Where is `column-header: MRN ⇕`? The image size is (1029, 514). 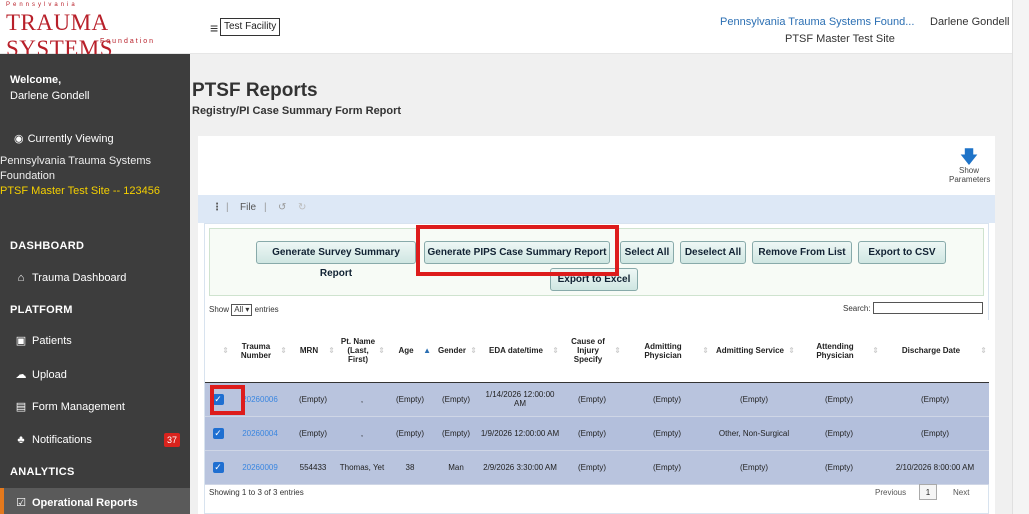
column-header: MRN ⇕ is located at coordinates (313, 351).